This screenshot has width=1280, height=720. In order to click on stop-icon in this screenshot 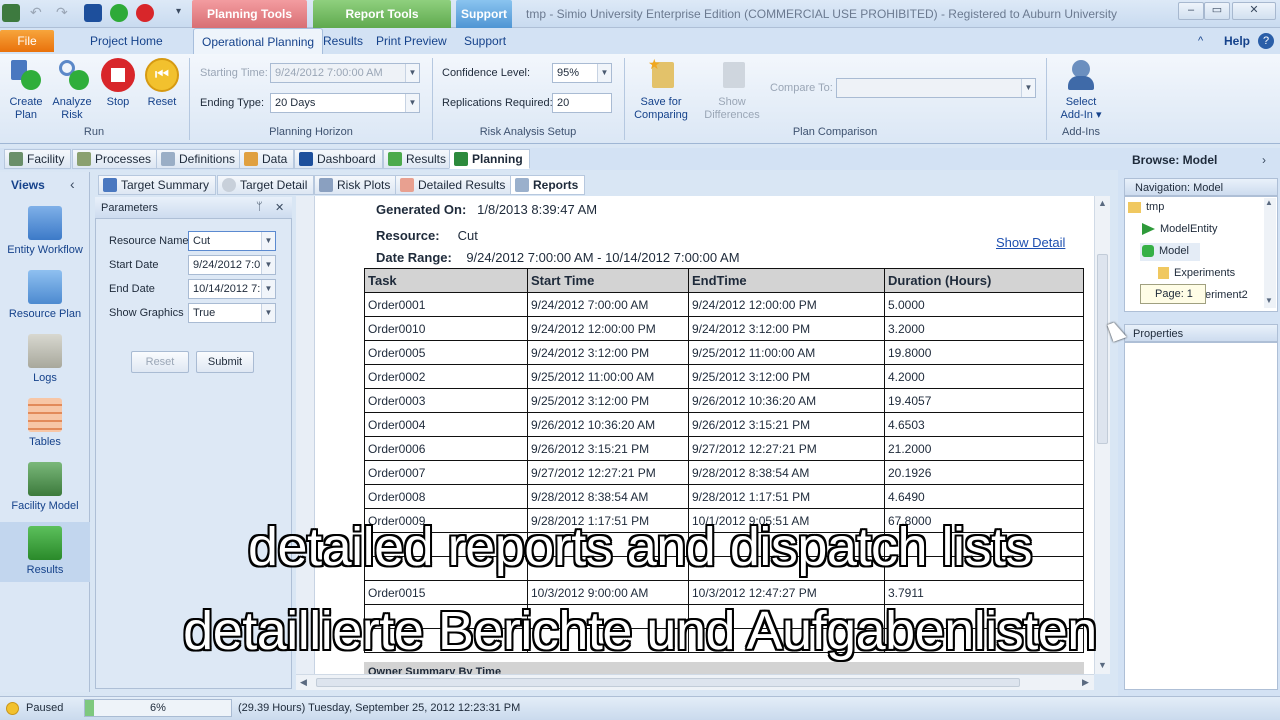, I will do `click(145, 13)`.